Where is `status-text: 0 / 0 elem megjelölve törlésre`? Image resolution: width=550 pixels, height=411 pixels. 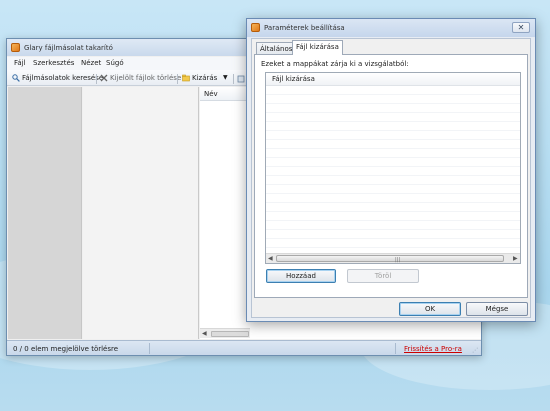 status-text: 0 / 0 elem megjelölve törlésre is located at coordinates (66, 349).